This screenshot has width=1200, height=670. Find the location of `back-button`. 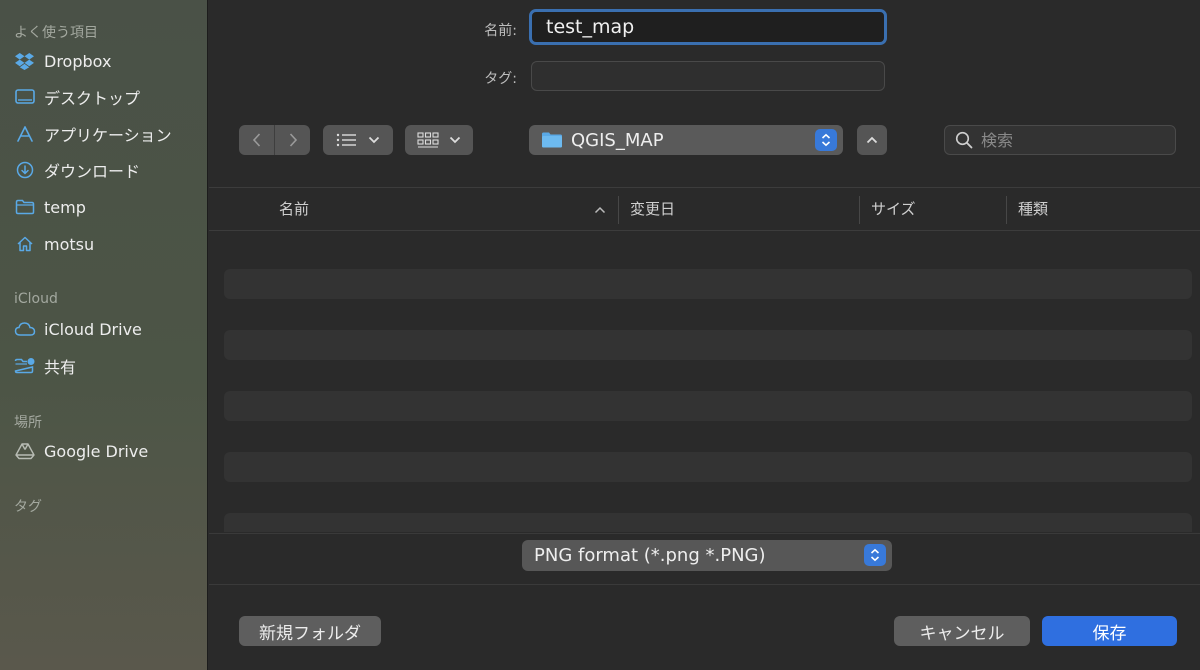

back-button is located at coordinates (256, 140).